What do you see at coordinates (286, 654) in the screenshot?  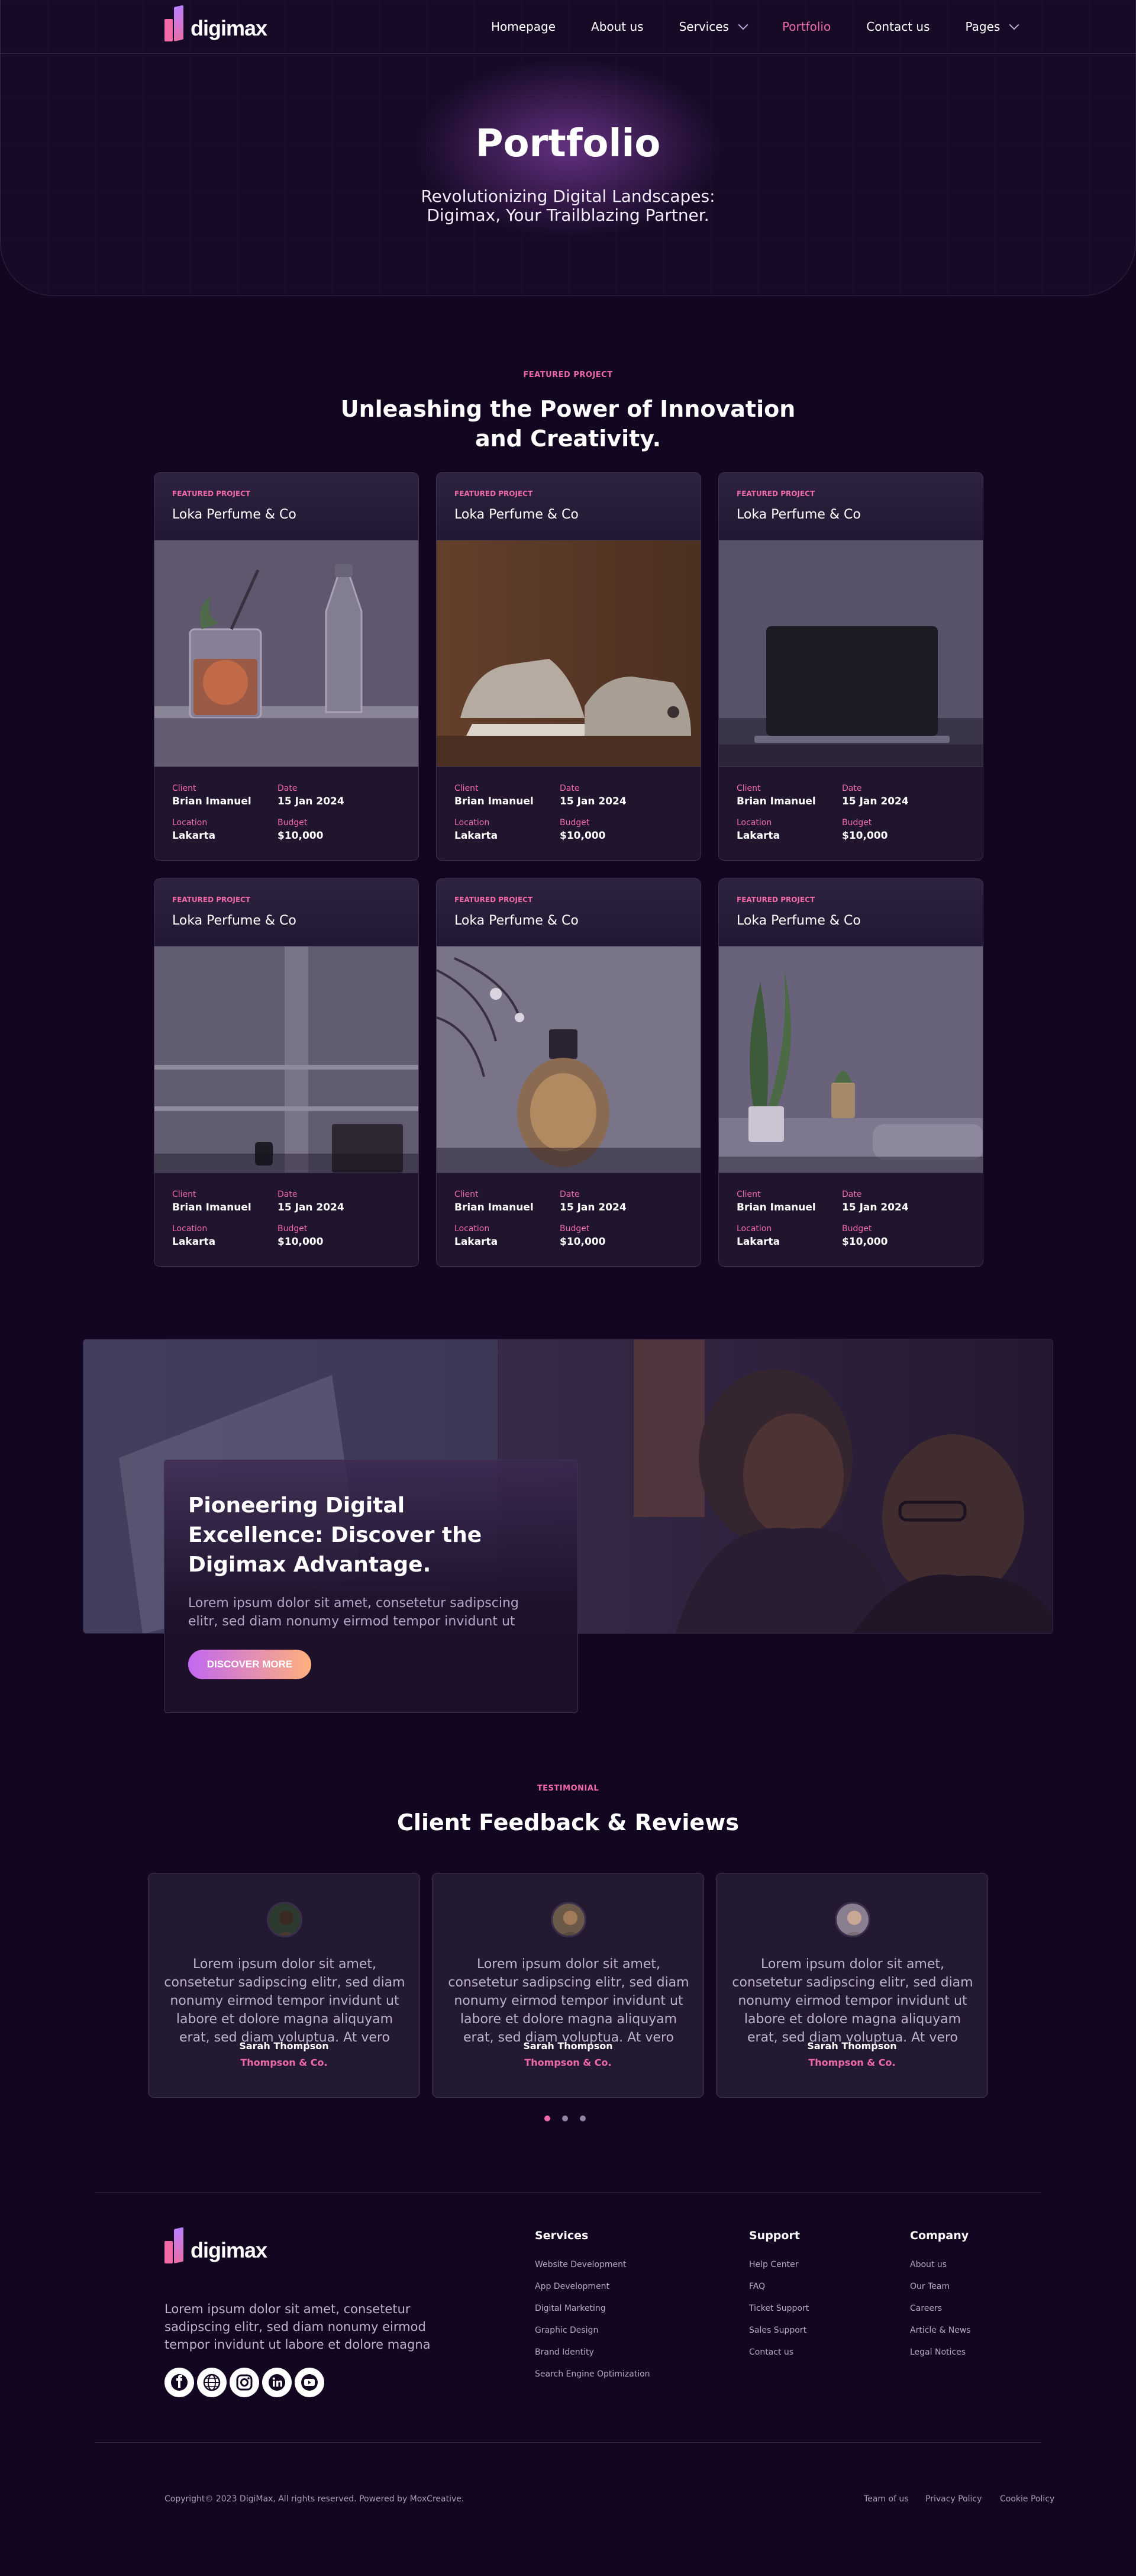 I see `cocktail-glass-image` at bounding box center [286, 654].